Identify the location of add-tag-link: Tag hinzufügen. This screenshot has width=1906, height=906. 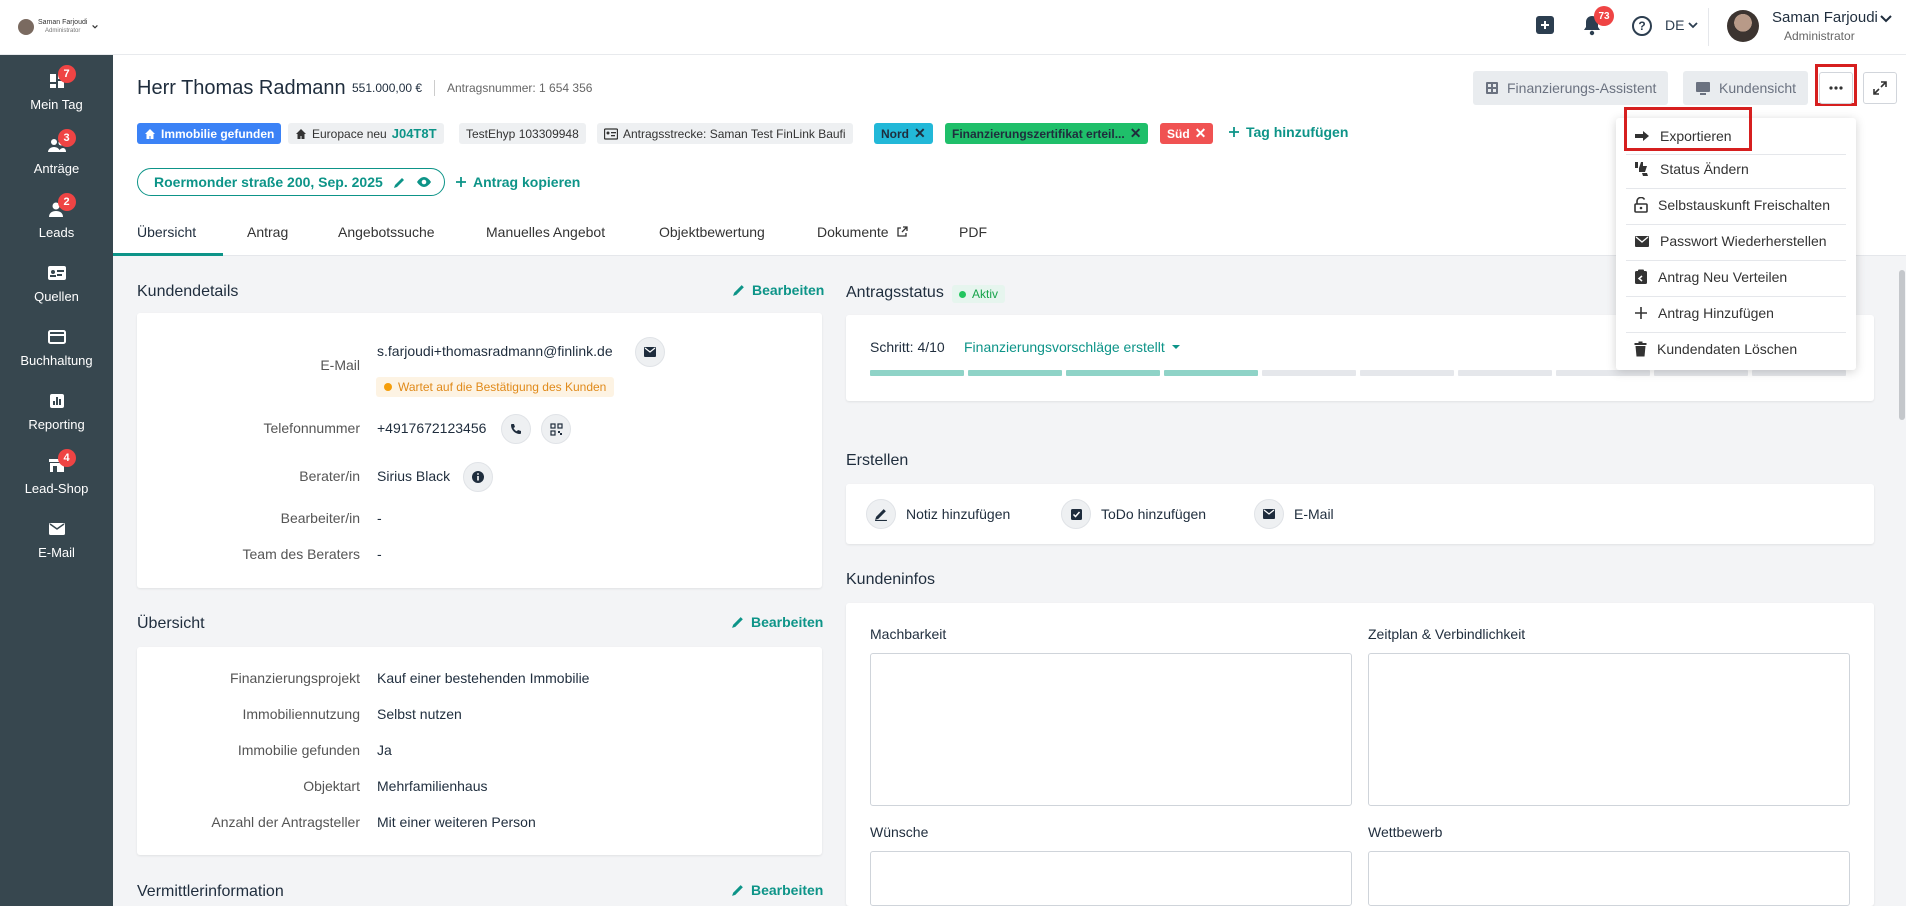
(1288, 132).